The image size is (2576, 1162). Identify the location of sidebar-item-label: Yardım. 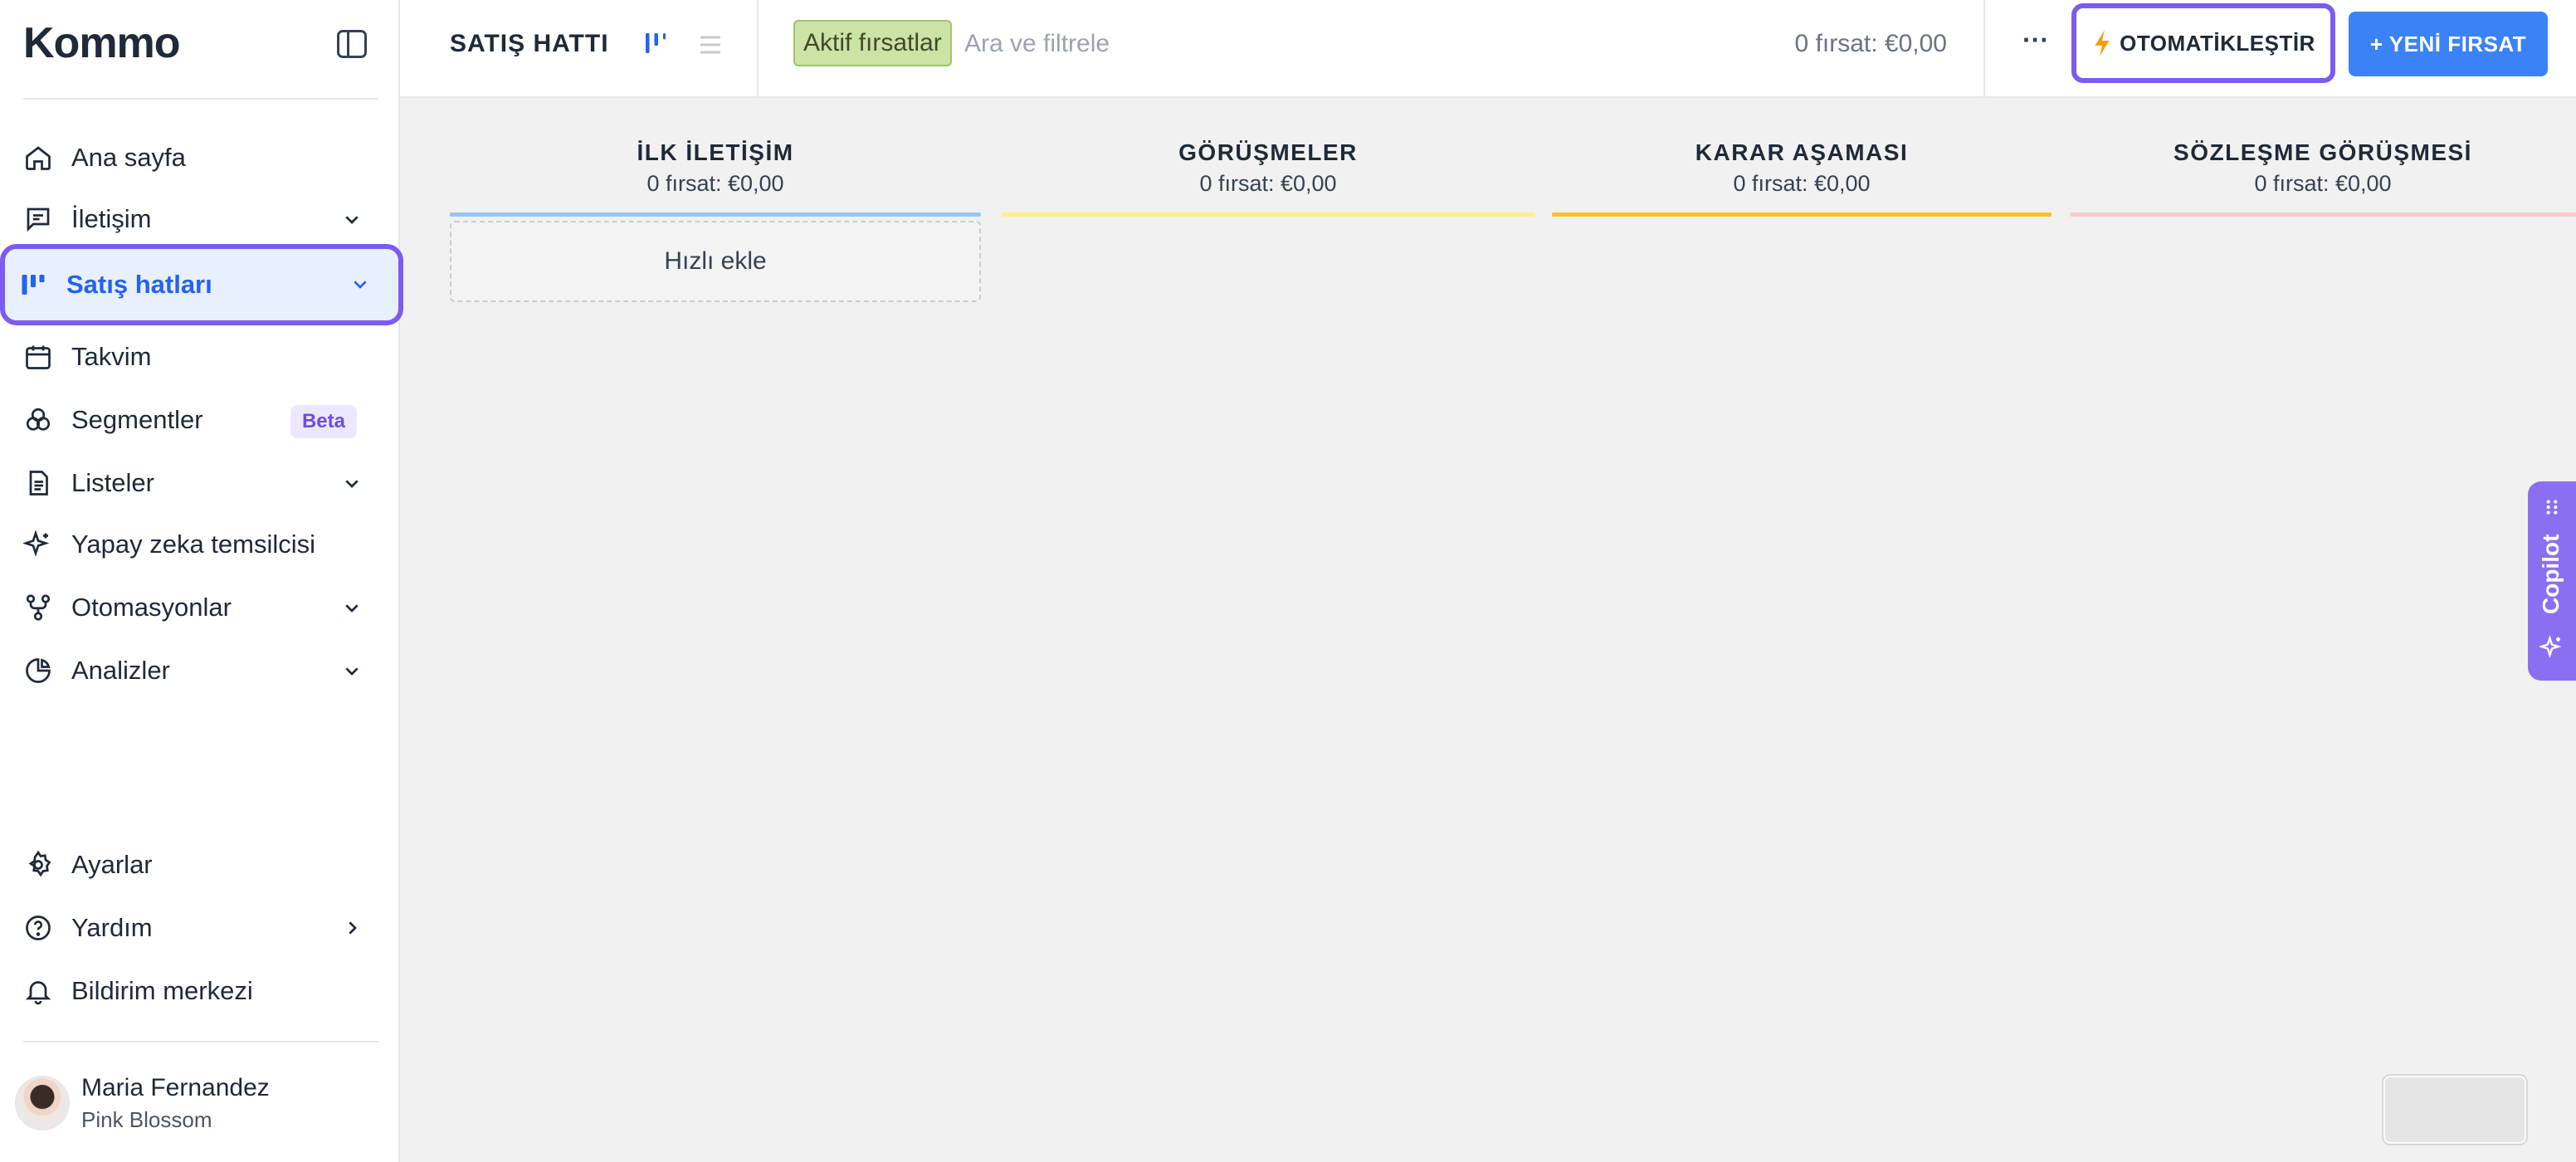
(112, 927).